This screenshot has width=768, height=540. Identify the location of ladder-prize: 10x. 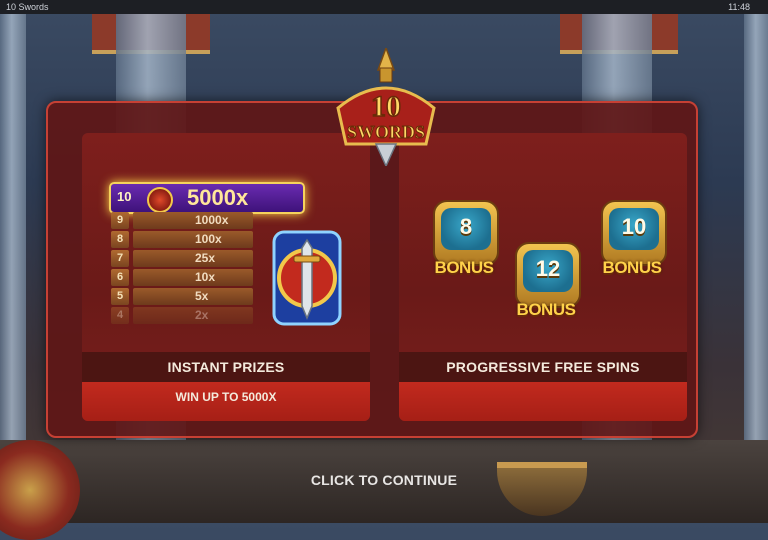
(205, 277).